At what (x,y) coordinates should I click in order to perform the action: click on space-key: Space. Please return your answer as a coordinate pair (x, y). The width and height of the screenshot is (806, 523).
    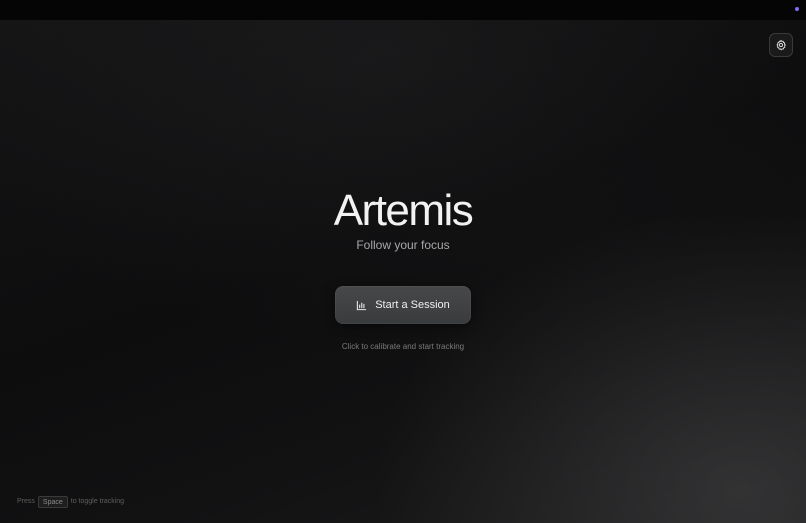
    Looking at the image, I should click on (52, 501).